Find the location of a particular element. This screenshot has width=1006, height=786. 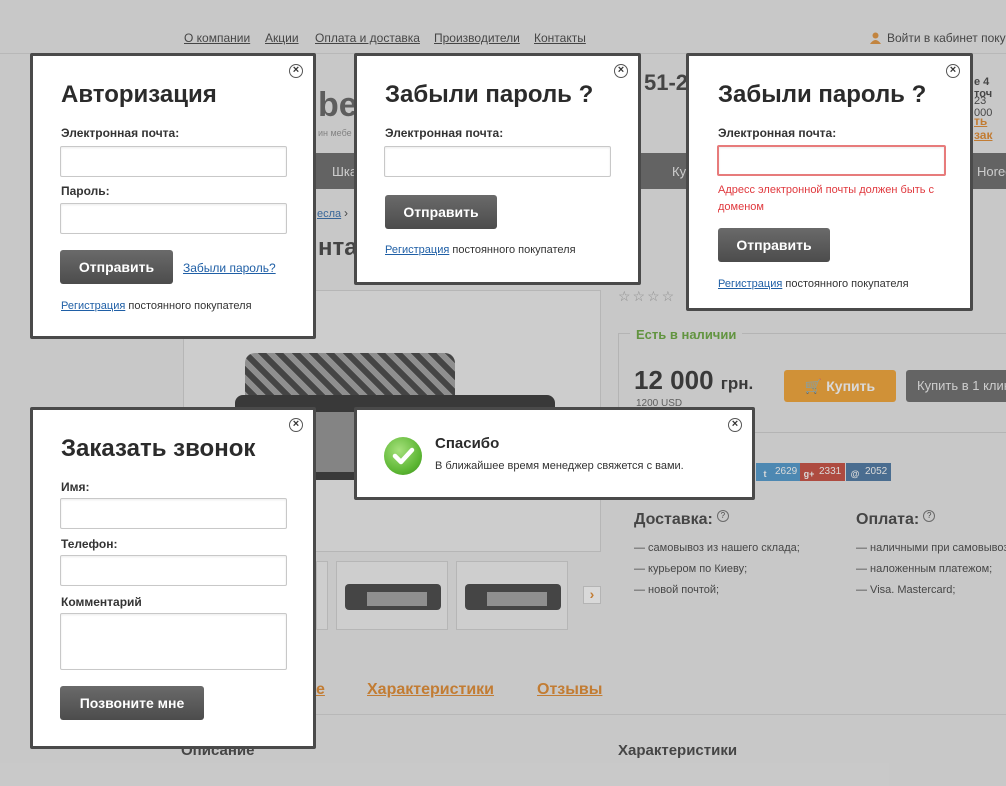

phone-field is located at coordinates (173, 570).